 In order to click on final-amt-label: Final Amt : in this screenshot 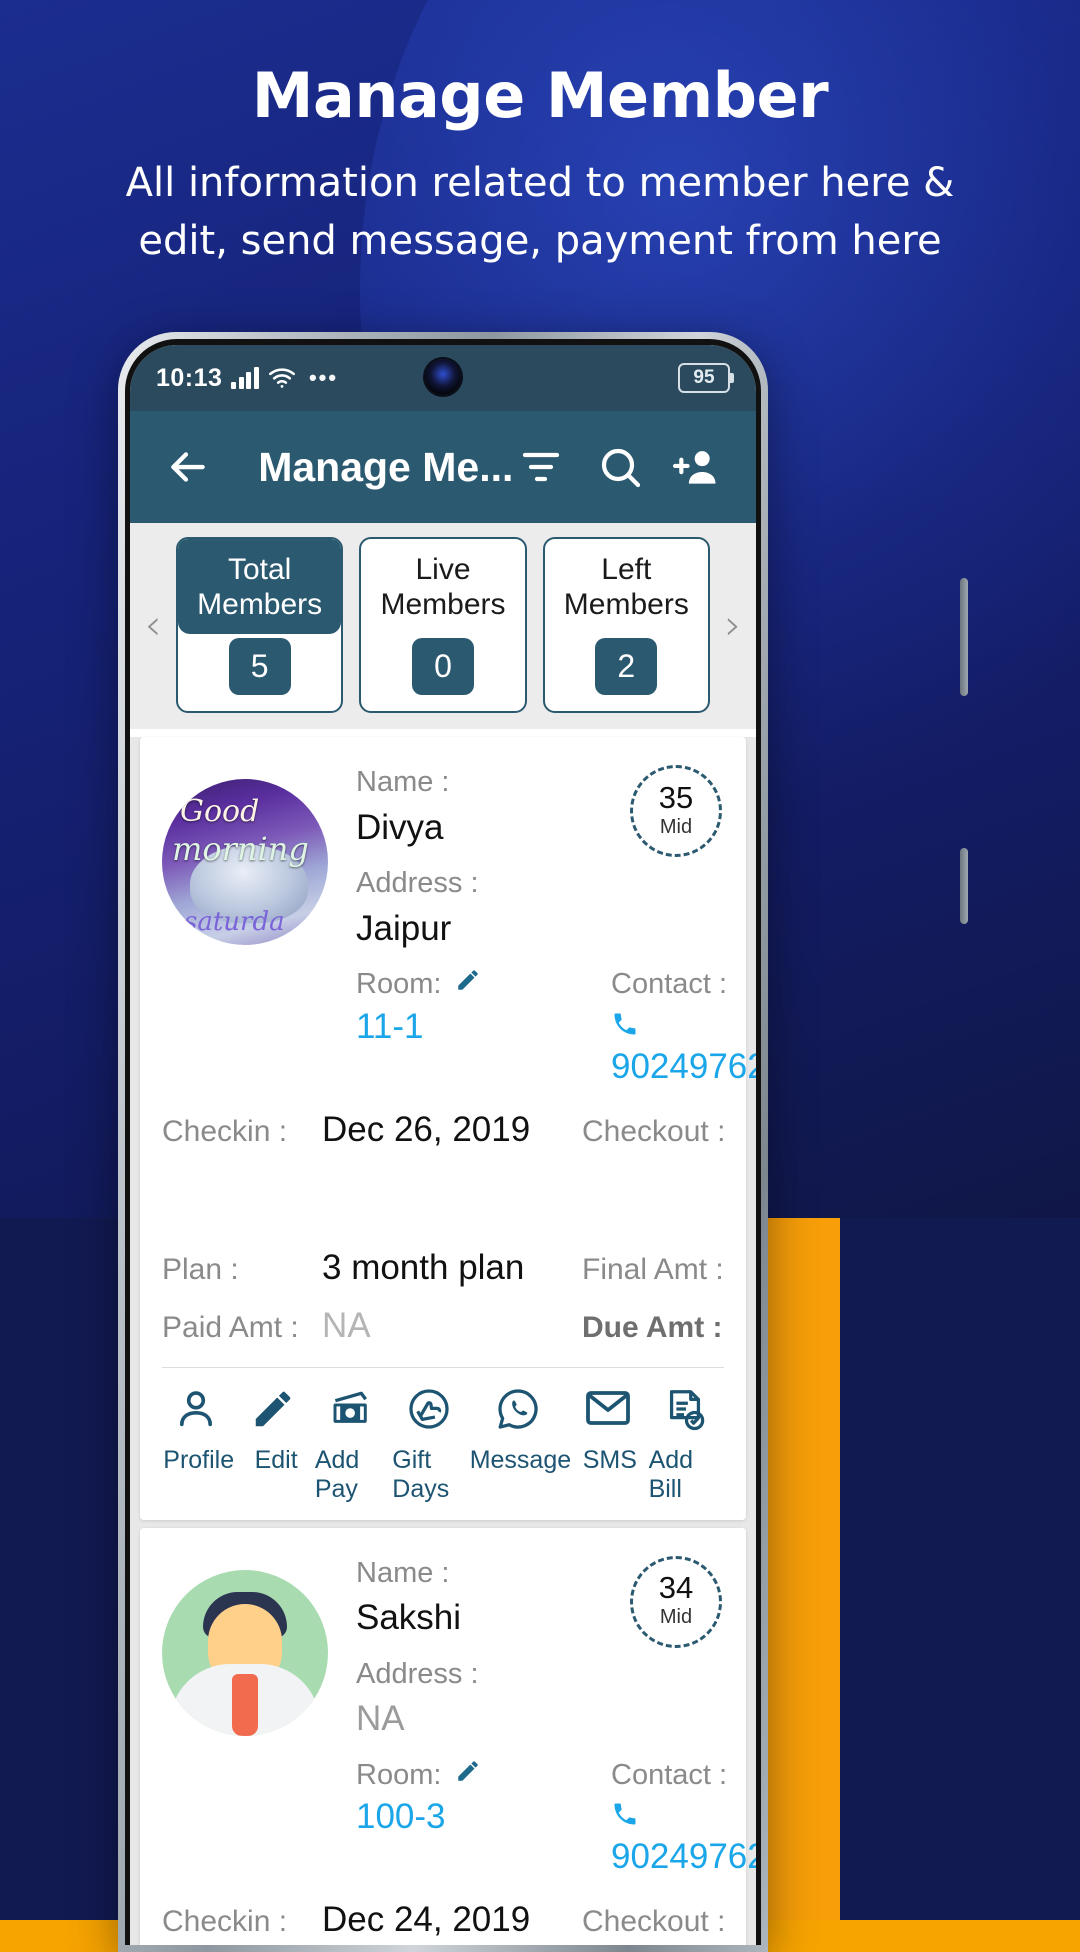, I will do `click(653, 1269)`.